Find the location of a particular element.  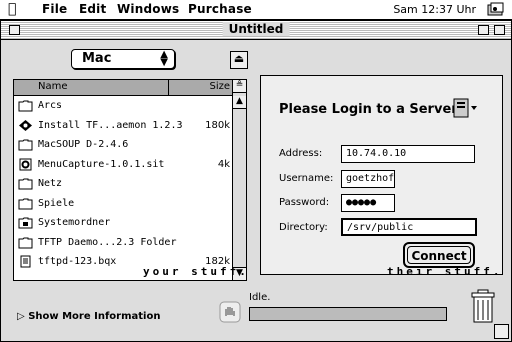

file-size: 180k is located at coordinates (217, 125).